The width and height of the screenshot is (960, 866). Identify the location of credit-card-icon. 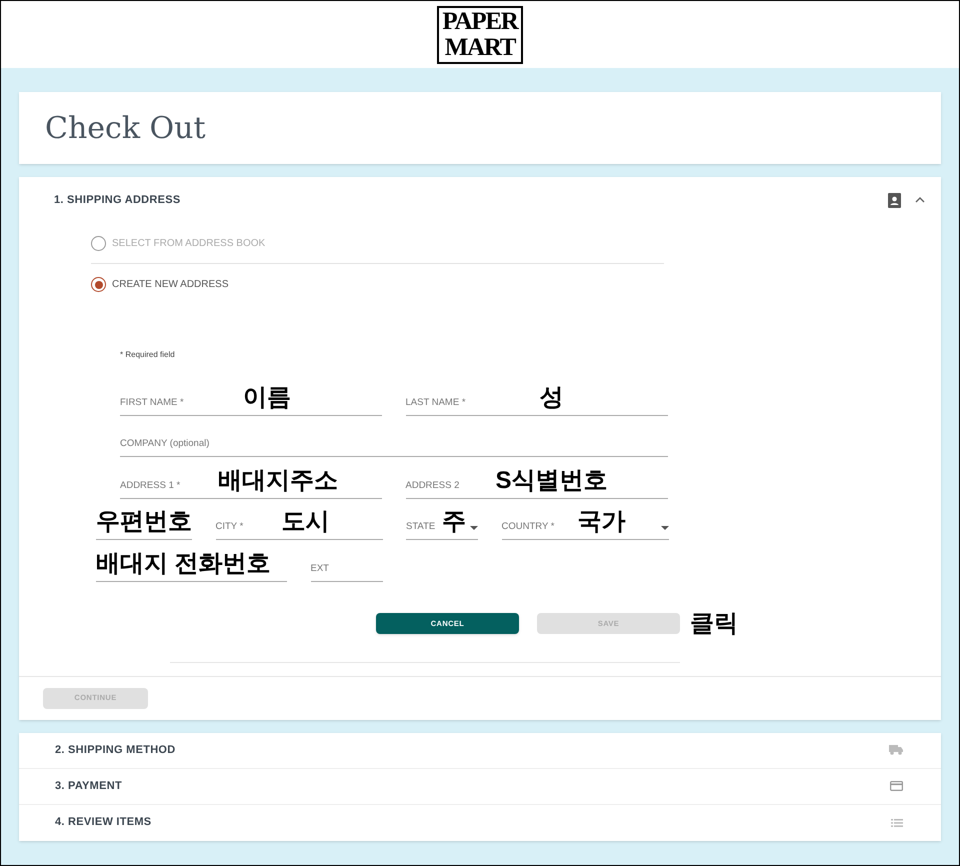
(896, 786).